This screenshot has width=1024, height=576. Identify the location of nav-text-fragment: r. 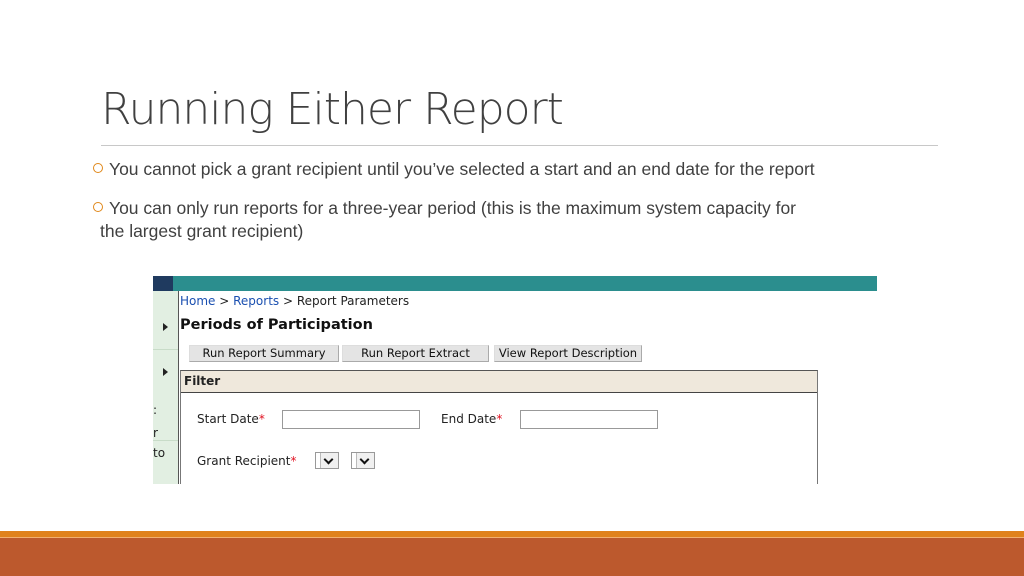
(155, 433).